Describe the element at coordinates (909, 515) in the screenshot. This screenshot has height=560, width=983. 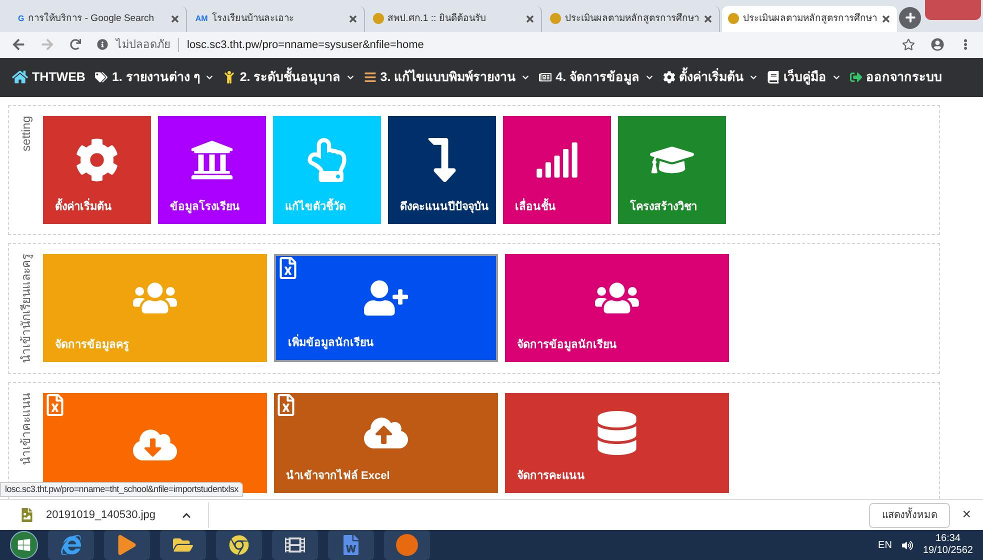
I see `show-all-button: แสดงทั้งหมด` at that location.